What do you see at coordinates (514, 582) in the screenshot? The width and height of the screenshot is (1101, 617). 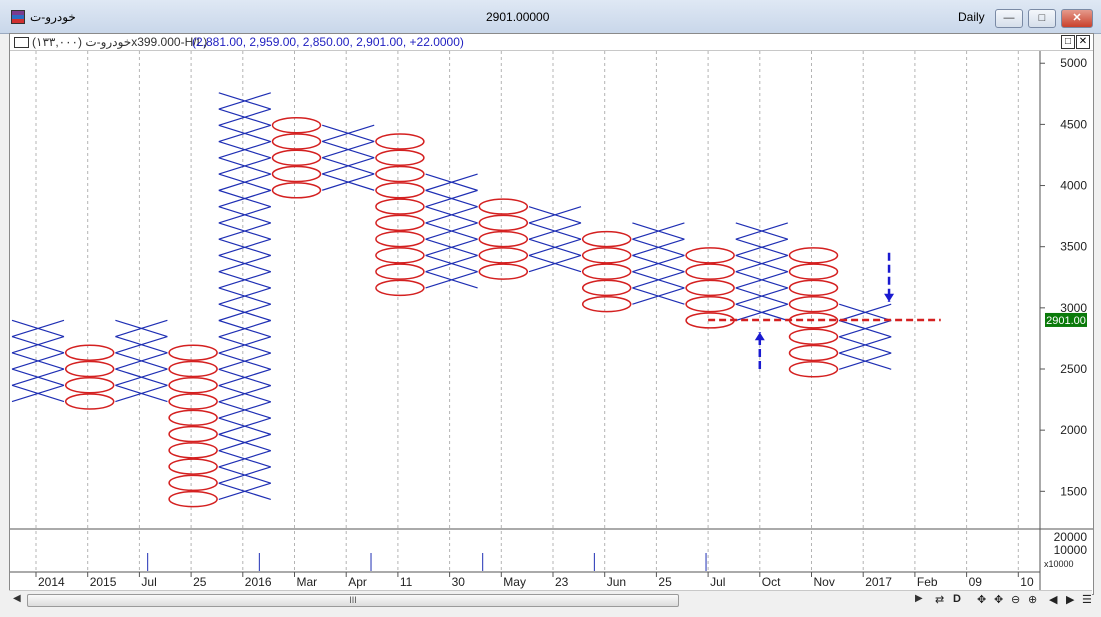 I see `x-tick-label: May` at bounding box center [514, 582].